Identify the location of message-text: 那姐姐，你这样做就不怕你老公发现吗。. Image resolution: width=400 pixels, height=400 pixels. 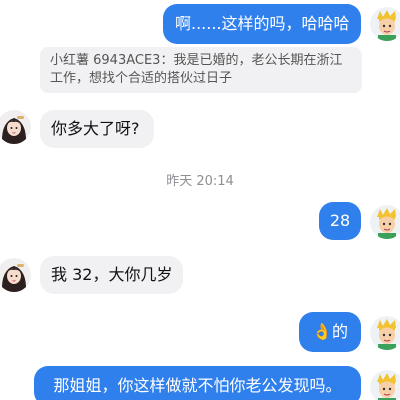
(197, 385).